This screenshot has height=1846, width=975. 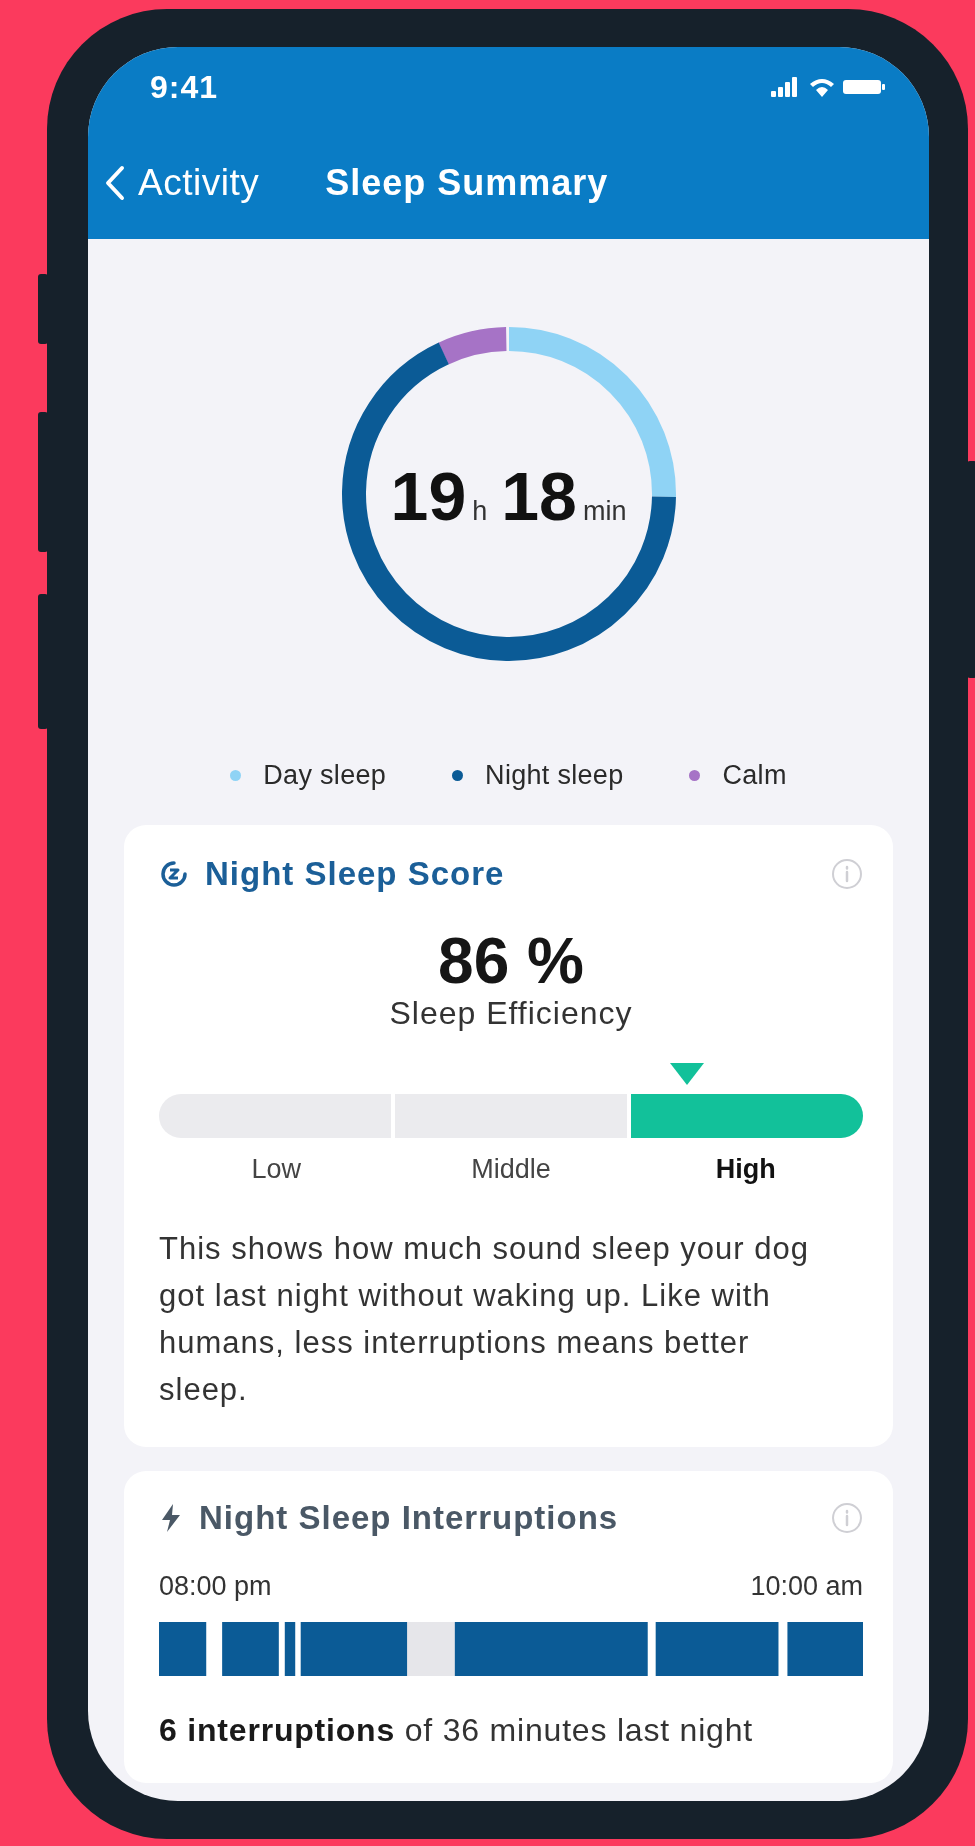 I want to click on minutes-unit: min, so click(x=604, y=511).